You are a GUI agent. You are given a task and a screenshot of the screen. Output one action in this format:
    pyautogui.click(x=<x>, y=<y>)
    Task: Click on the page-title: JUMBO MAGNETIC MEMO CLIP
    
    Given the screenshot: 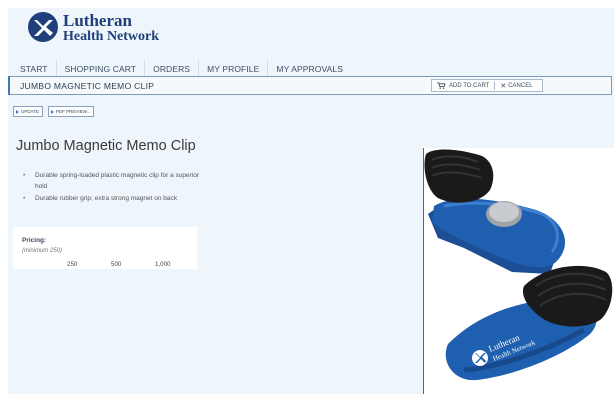 What is the action you would take?
    pyautogui.click(x=87, y=86)
    